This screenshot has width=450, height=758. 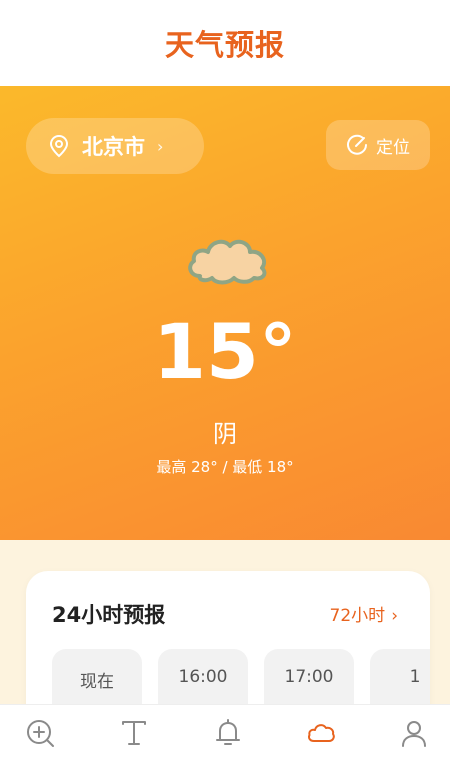 I want to click on forecast-title: 24小时预报, so click(x=109, y=615).